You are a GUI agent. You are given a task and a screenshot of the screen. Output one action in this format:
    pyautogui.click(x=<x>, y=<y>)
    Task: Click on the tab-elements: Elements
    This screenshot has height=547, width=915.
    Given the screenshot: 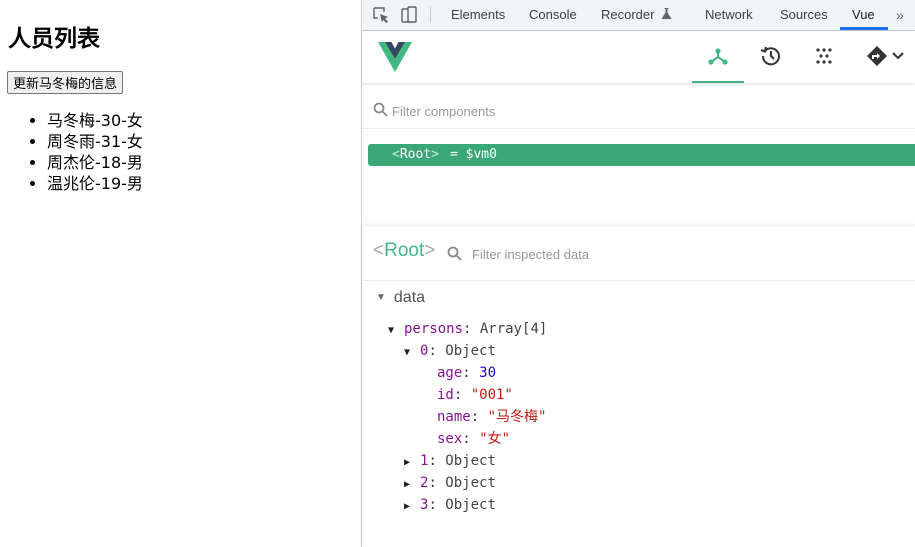 What is the action you would take?
    pyautogui.click(x=478, y=15)
    